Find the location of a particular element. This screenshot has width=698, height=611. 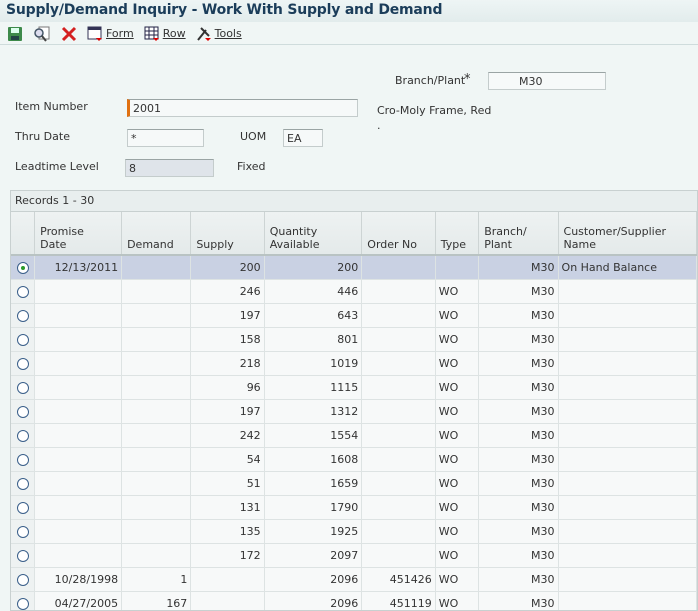

cell-quantity-available: 200 is located at coordinates (313, 267).